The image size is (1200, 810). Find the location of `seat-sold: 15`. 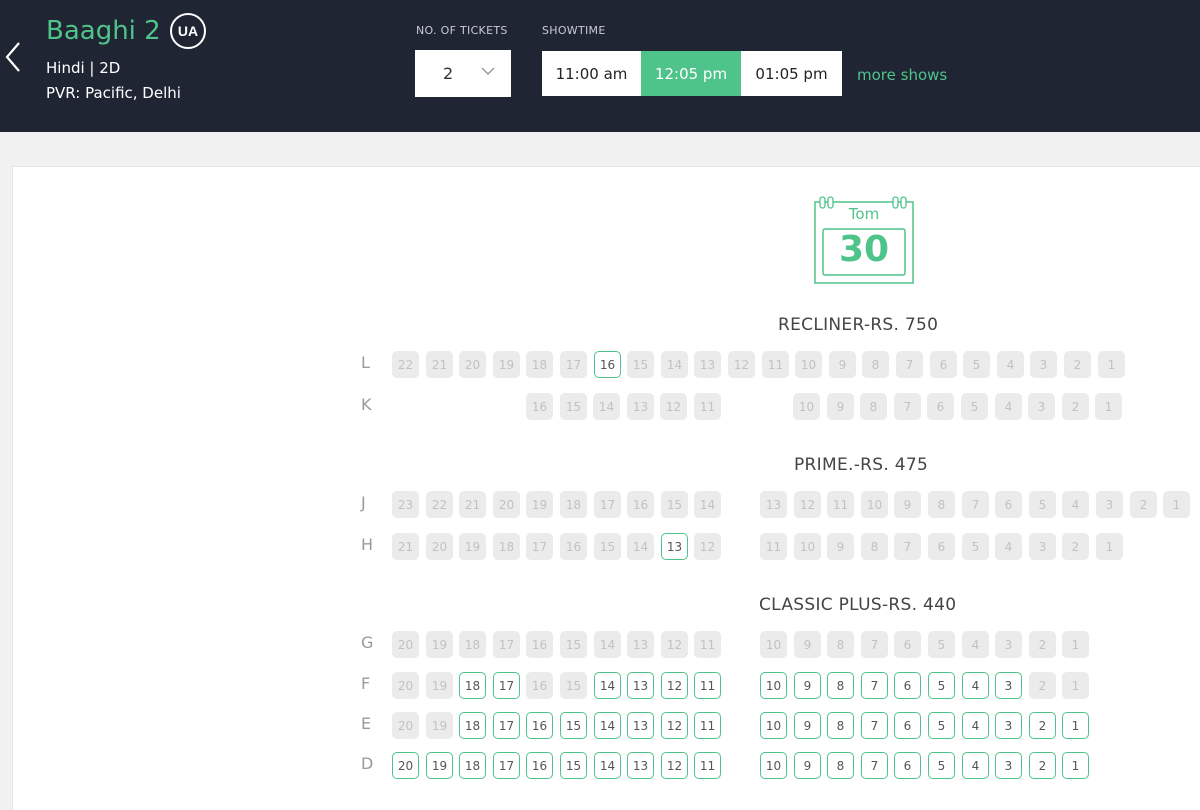

seat-sold: 15 is located at coordinates (640, 364).